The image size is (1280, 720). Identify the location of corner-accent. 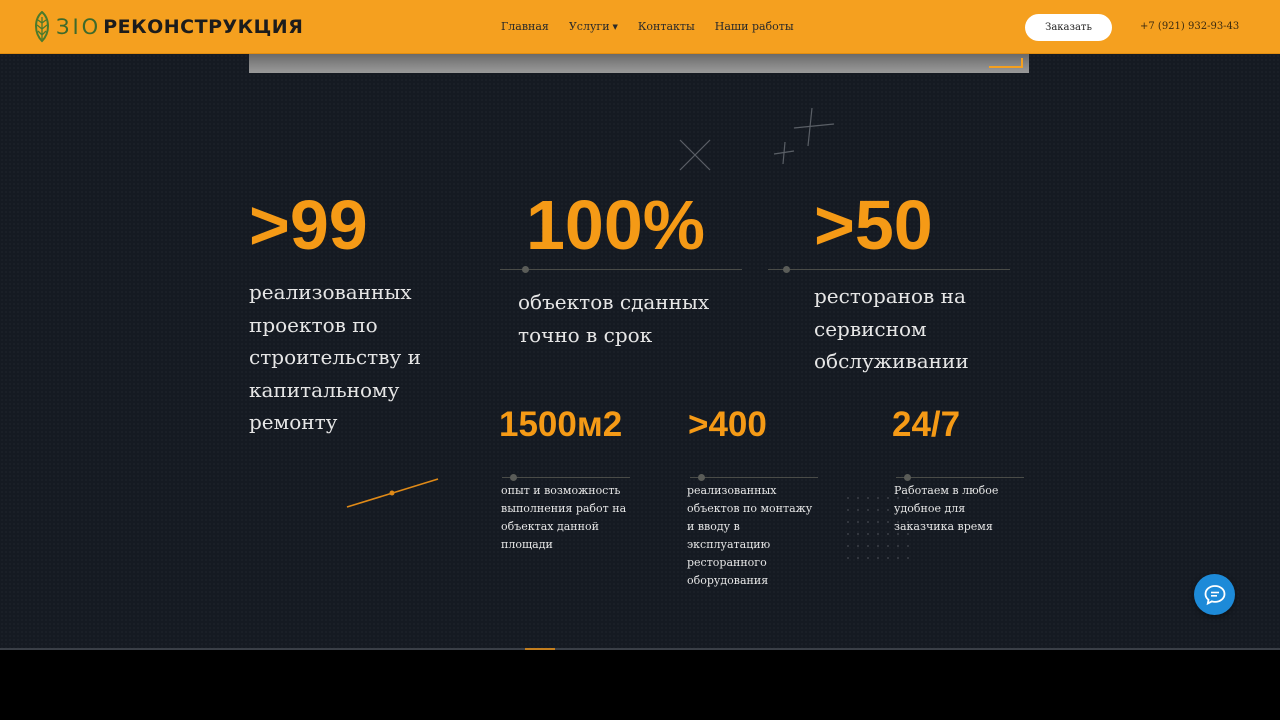
(1006, 63).